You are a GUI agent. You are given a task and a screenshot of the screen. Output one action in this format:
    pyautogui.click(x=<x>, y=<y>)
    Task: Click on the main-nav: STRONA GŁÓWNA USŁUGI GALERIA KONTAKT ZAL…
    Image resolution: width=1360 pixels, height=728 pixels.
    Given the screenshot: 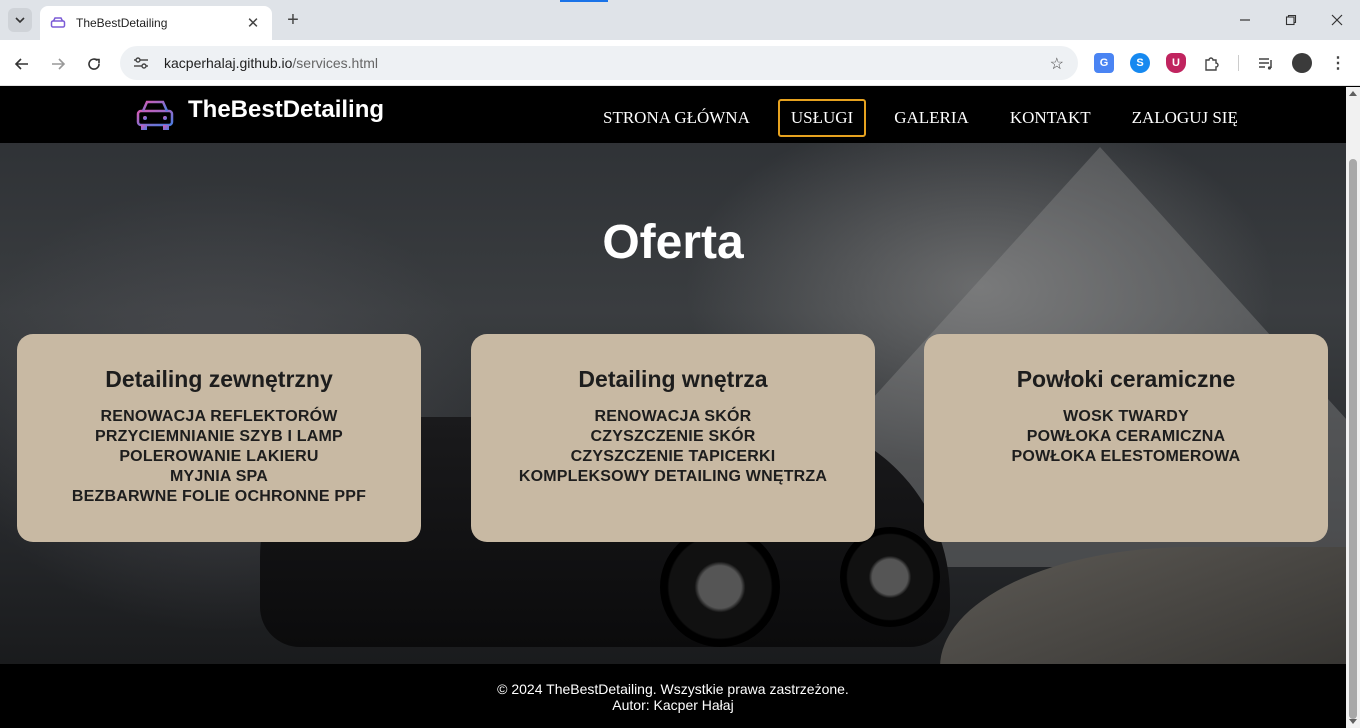 What is the action you would take?
    pyautogui.click(x=928, y=118)
    